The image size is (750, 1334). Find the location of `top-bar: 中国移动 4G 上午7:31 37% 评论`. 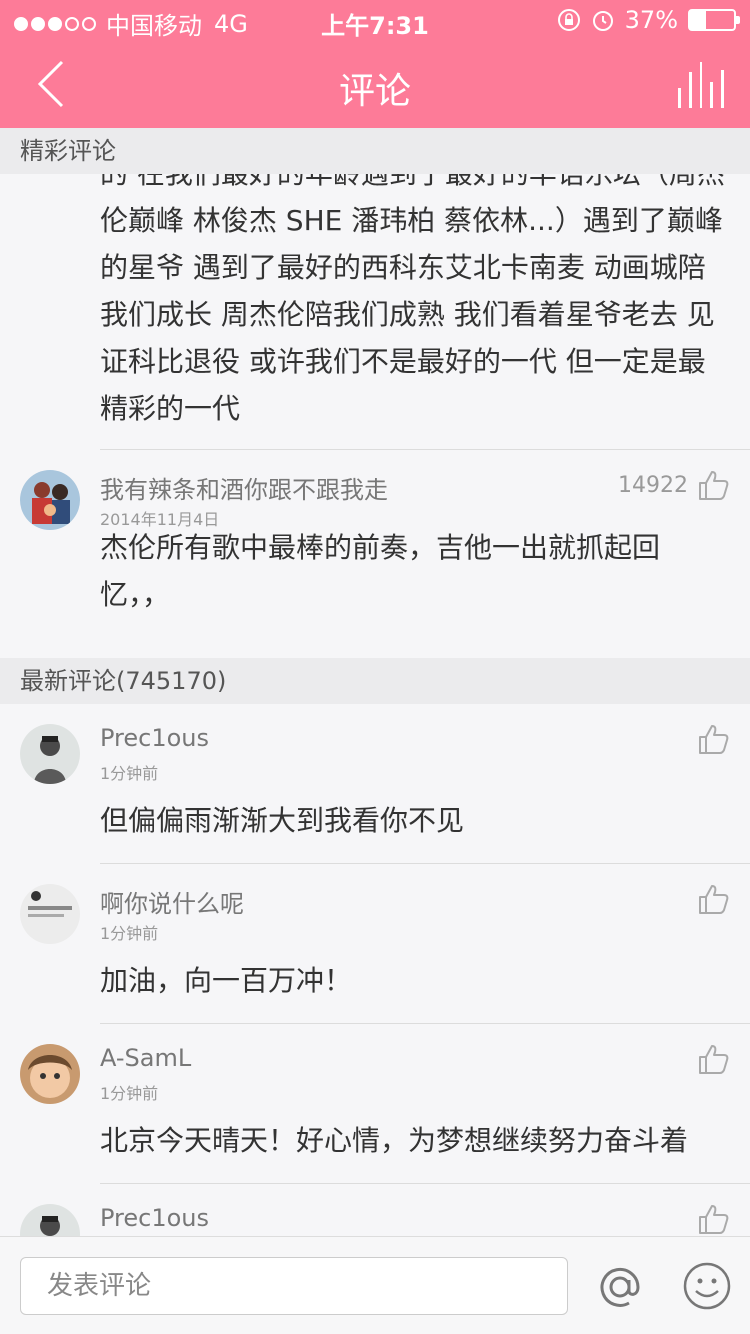

top-bar: 中国移动 4G 上午7:31 37% 评论 is located at coordinates (375, 64).